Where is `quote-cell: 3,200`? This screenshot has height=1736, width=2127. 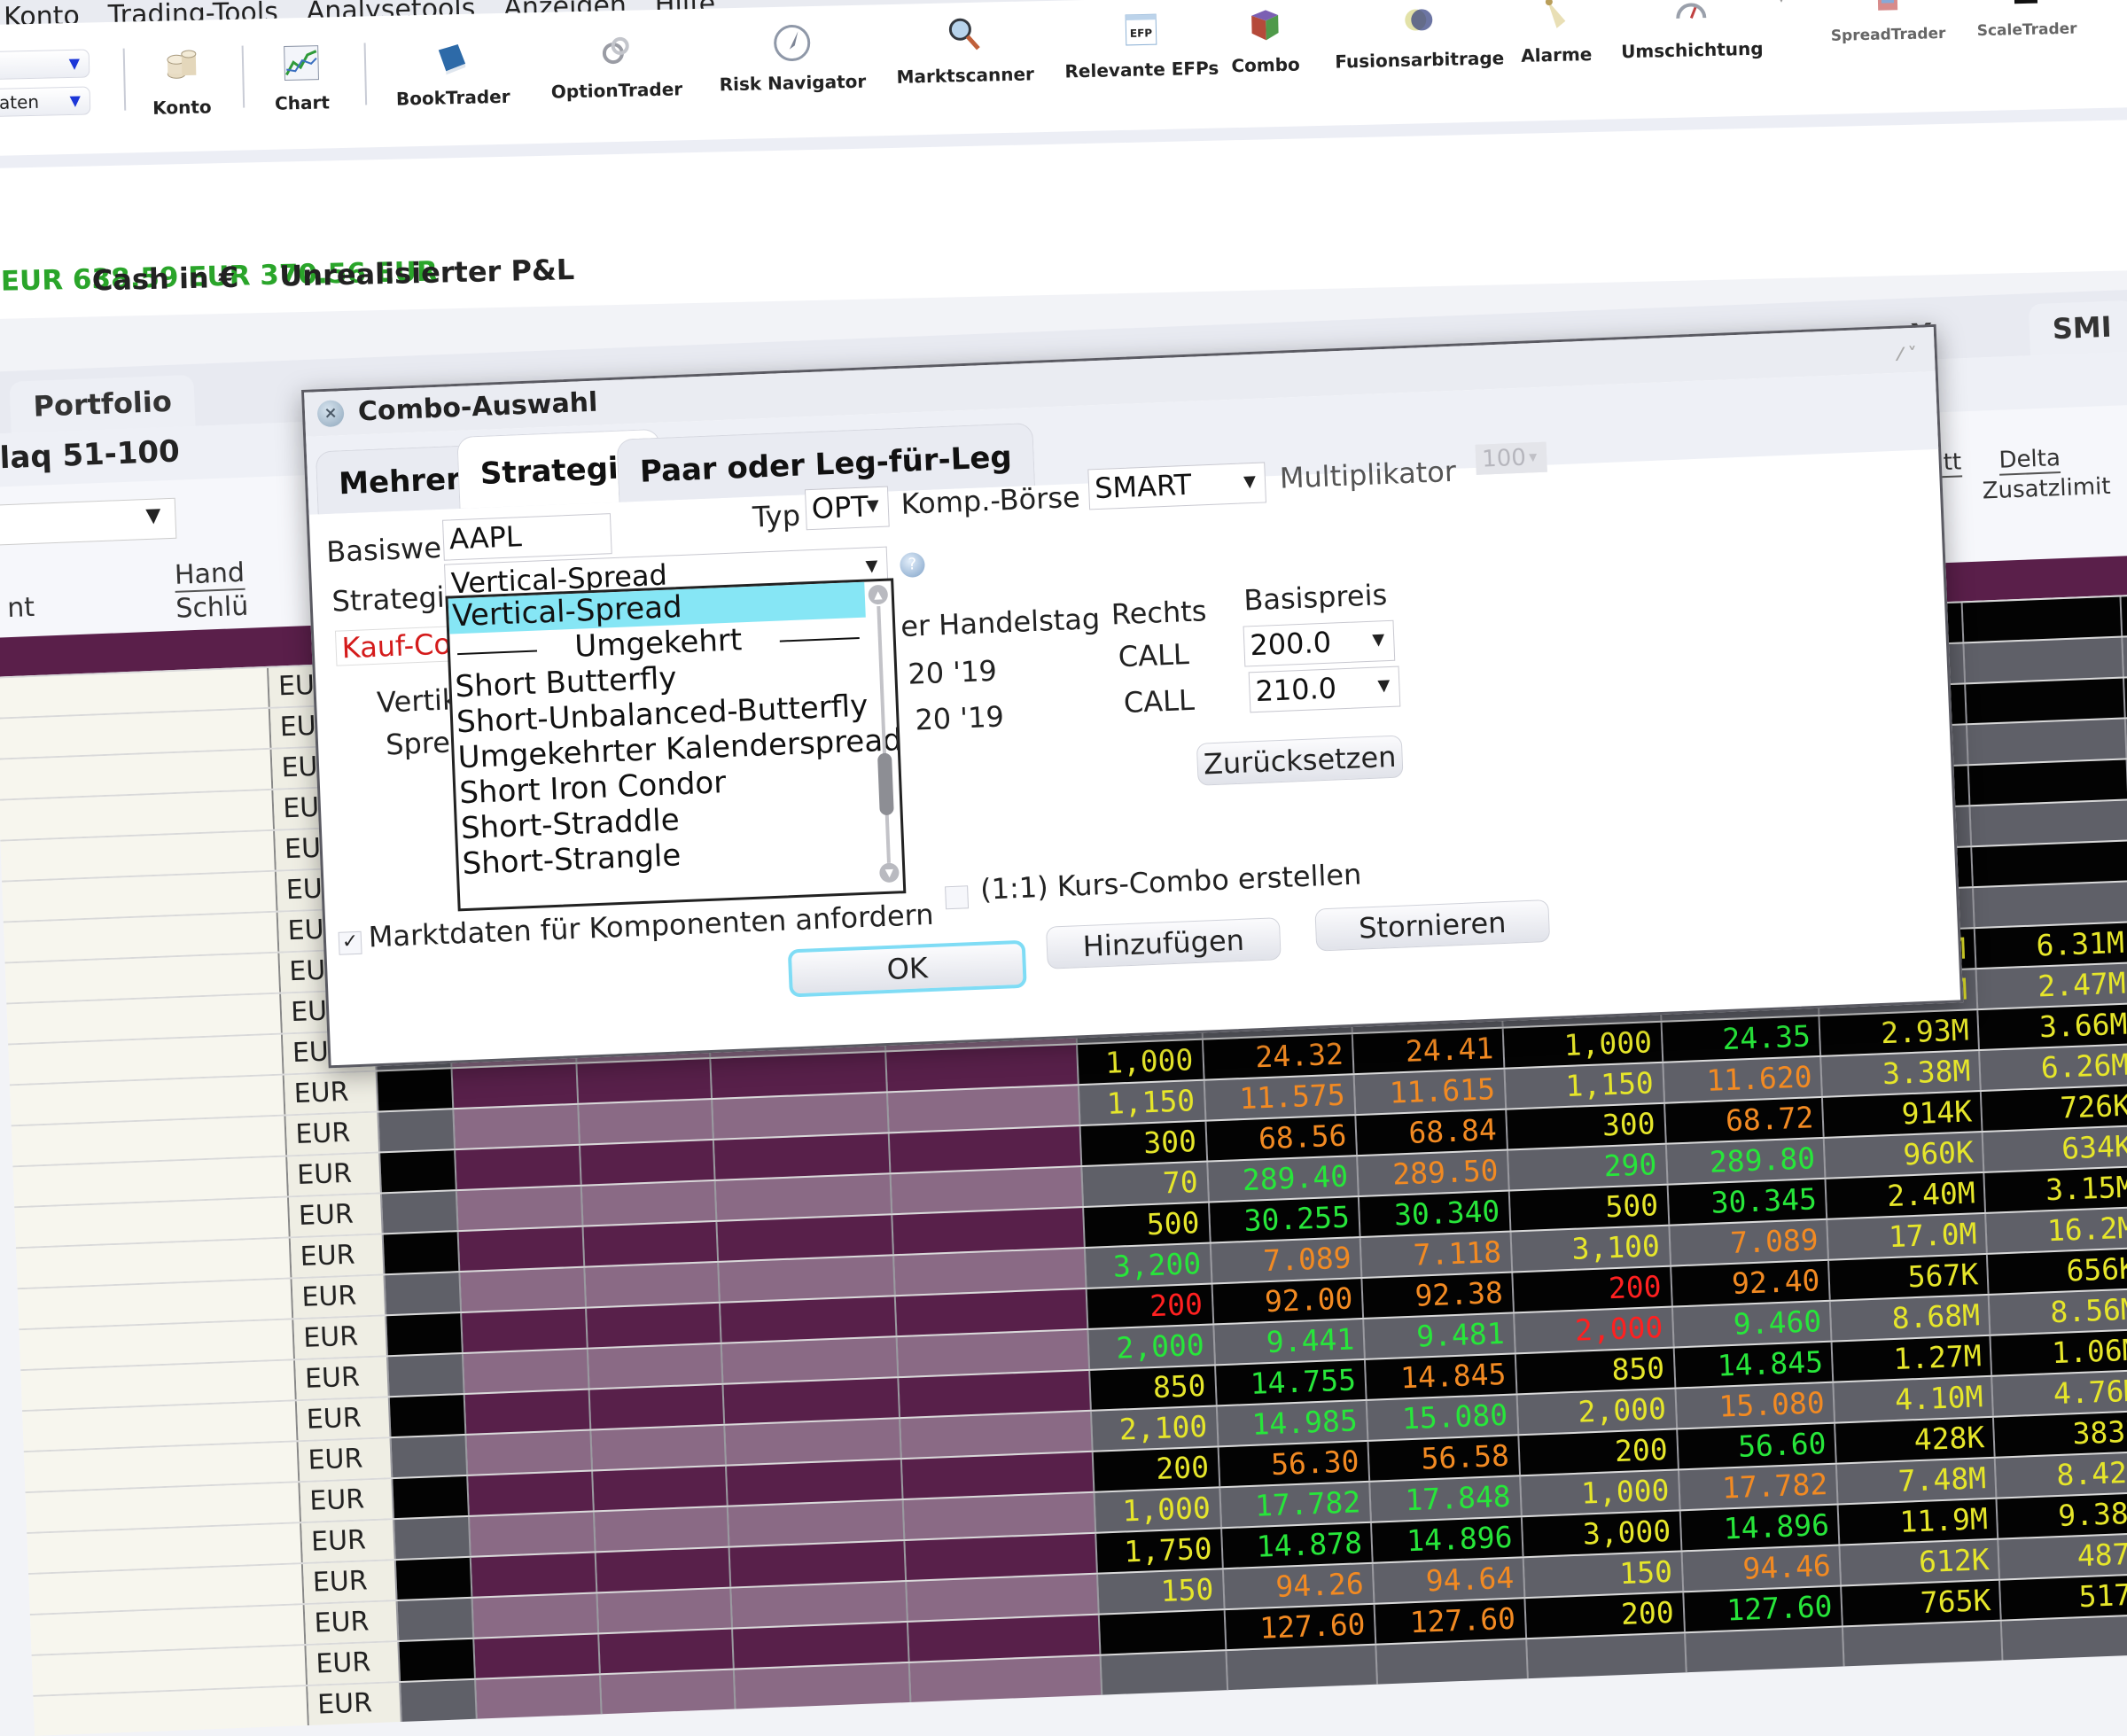 quote-cell: 3,200 is located at coordinates (1149, 1265).